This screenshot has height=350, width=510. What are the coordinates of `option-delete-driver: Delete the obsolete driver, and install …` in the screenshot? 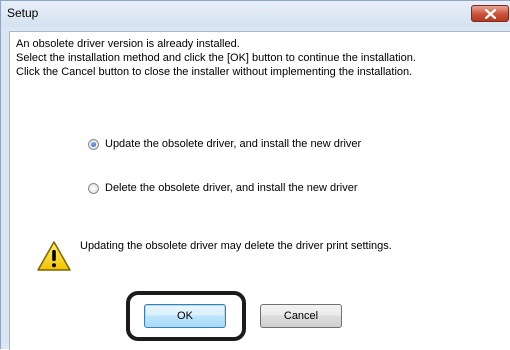 It's located at (223, 188).